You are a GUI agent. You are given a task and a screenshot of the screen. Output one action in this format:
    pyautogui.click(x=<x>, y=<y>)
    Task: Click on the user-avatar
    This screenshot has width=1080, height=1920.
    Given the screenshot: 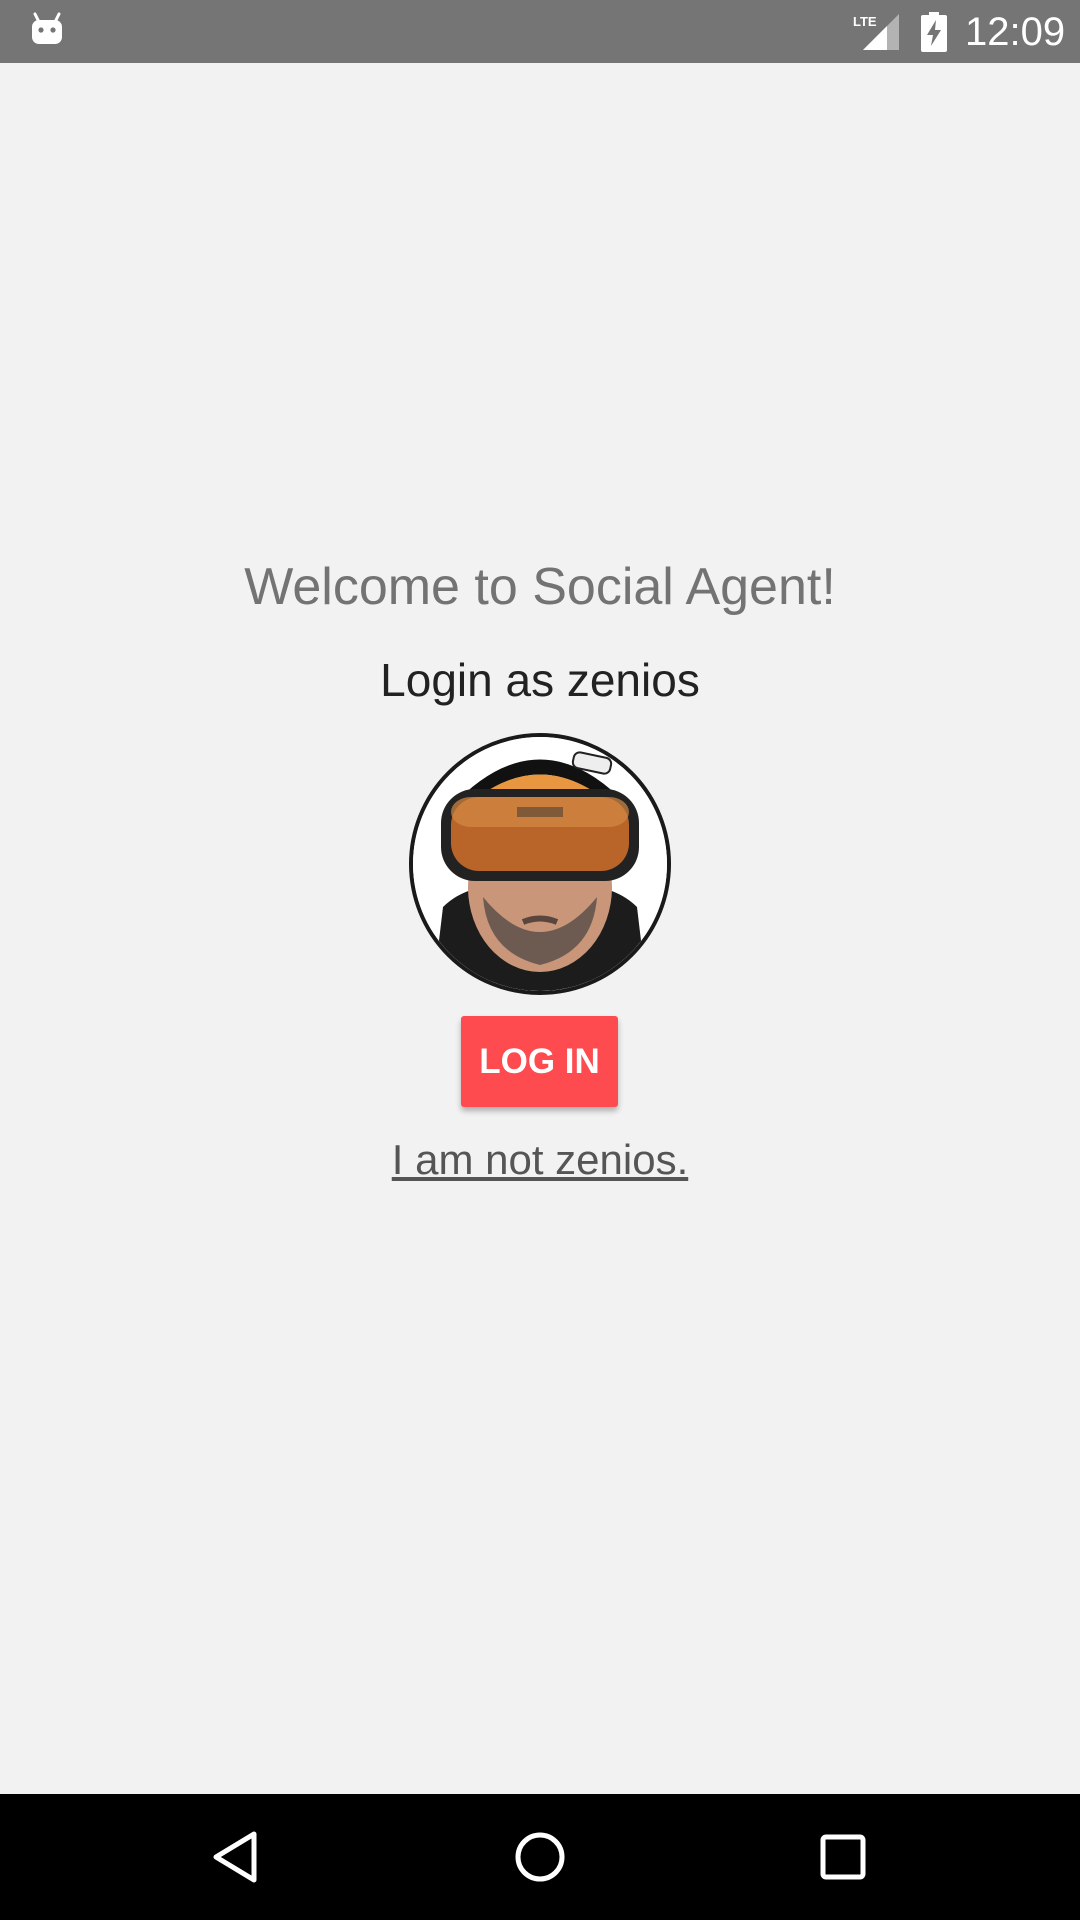 What is the action you would take?
    pyautogui.click(x=540, y=864)
    